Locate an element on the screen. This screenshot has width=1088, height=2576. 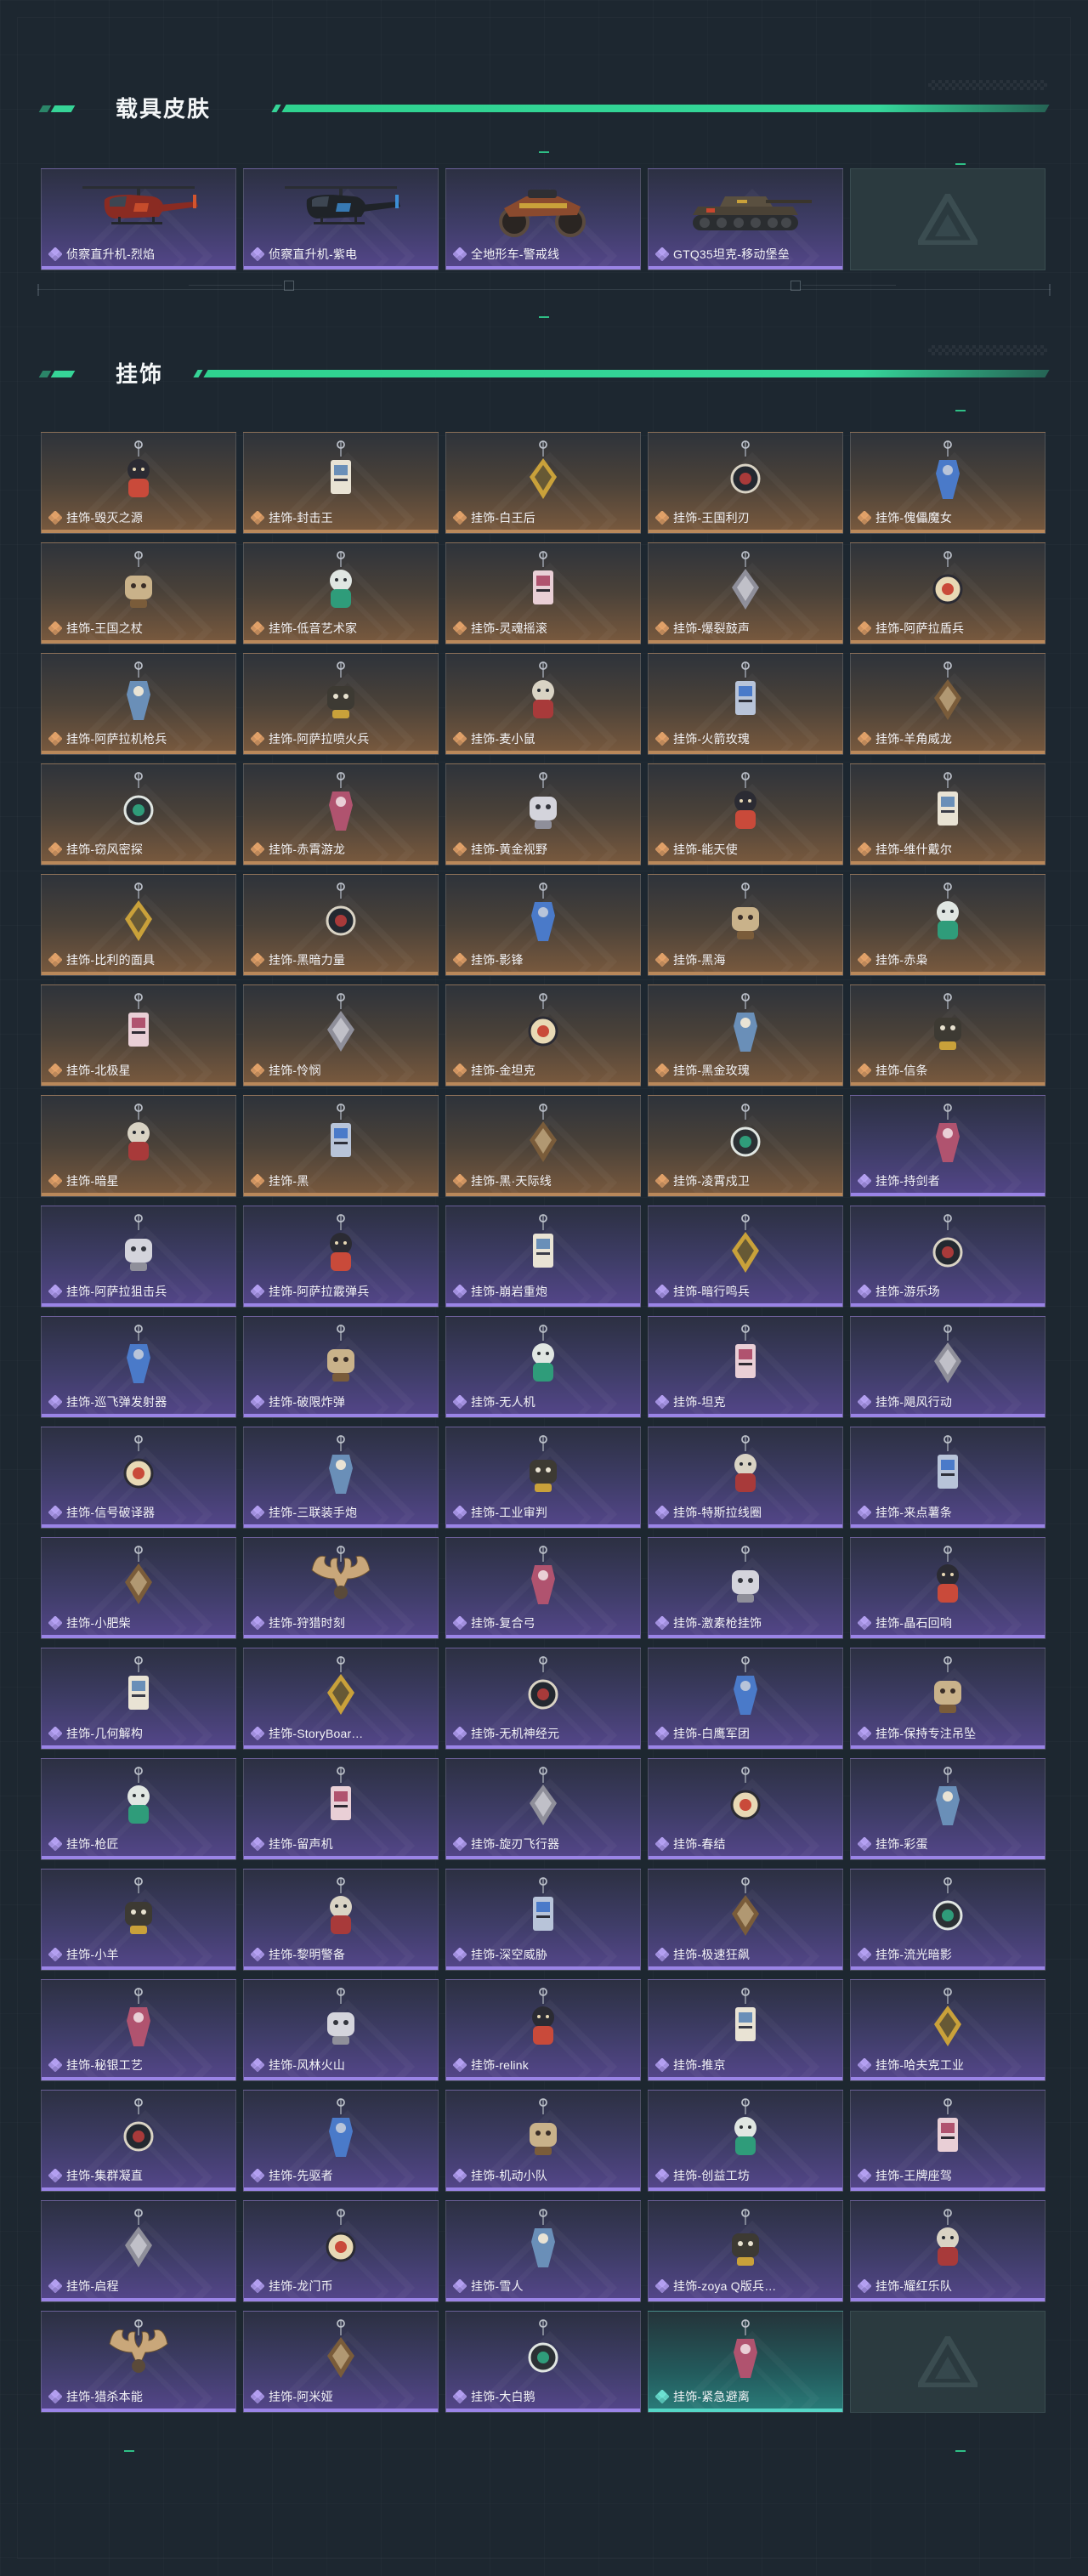
charm-card: 挂饰-风林火山 is located at coordinates (341, 2030).